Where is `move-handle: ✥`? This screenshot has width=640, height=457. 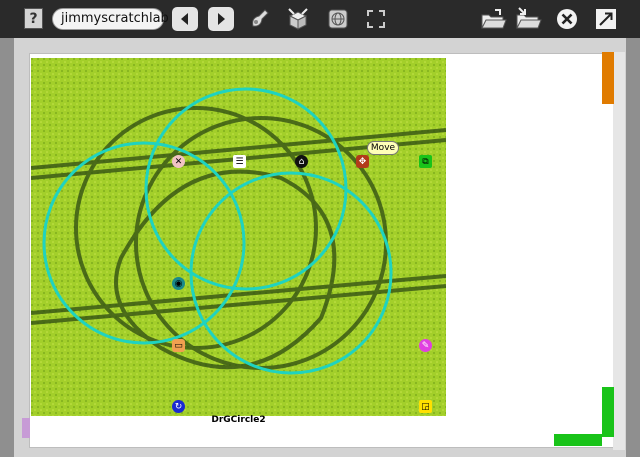 move-handle: ✥ is located at coordinates (362, 161).